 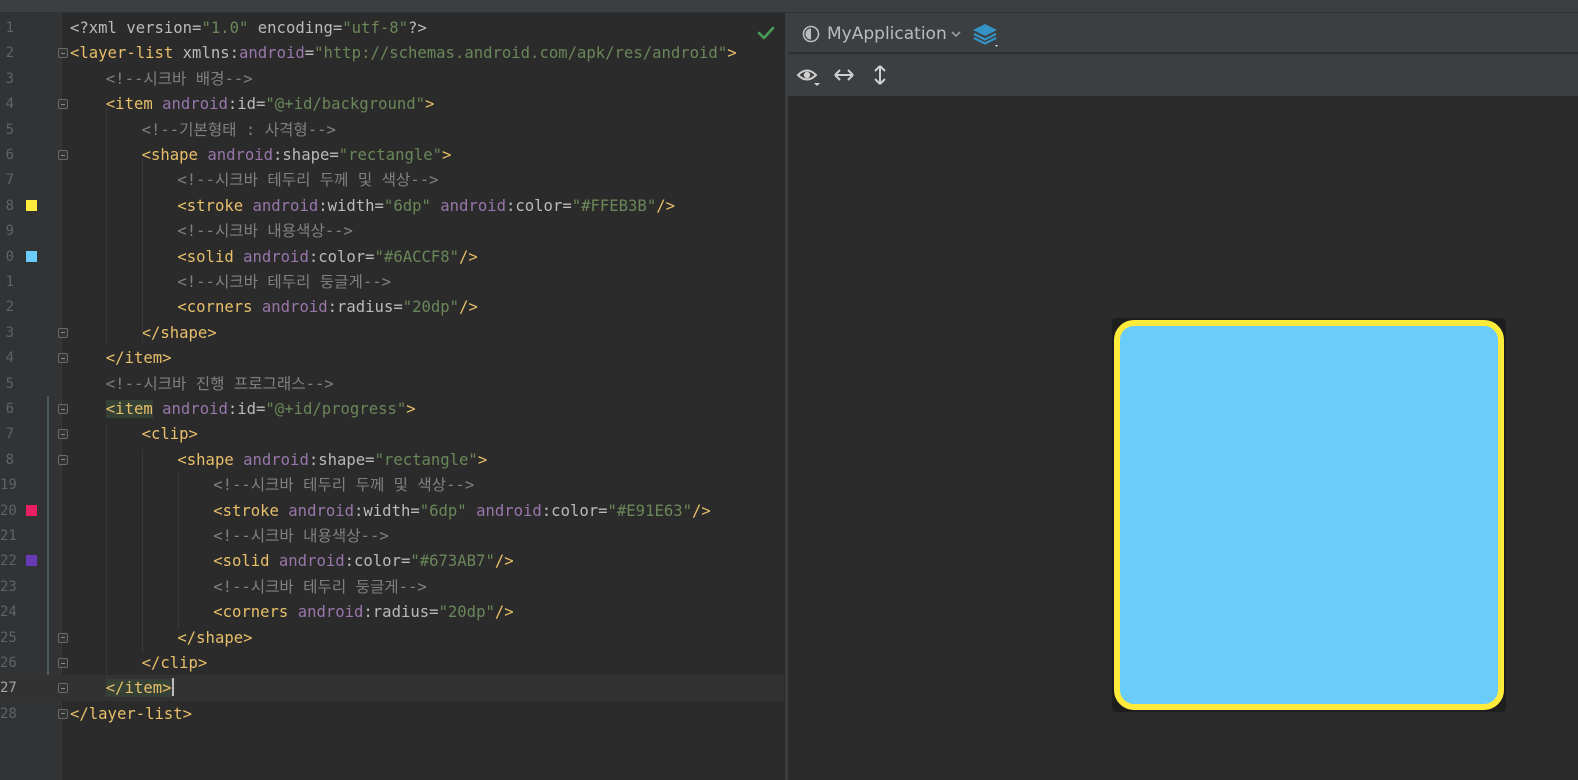 I want to click on code-line: 1 <!--시크바 테두리 둥글게-->, so click(x=394, y=281).